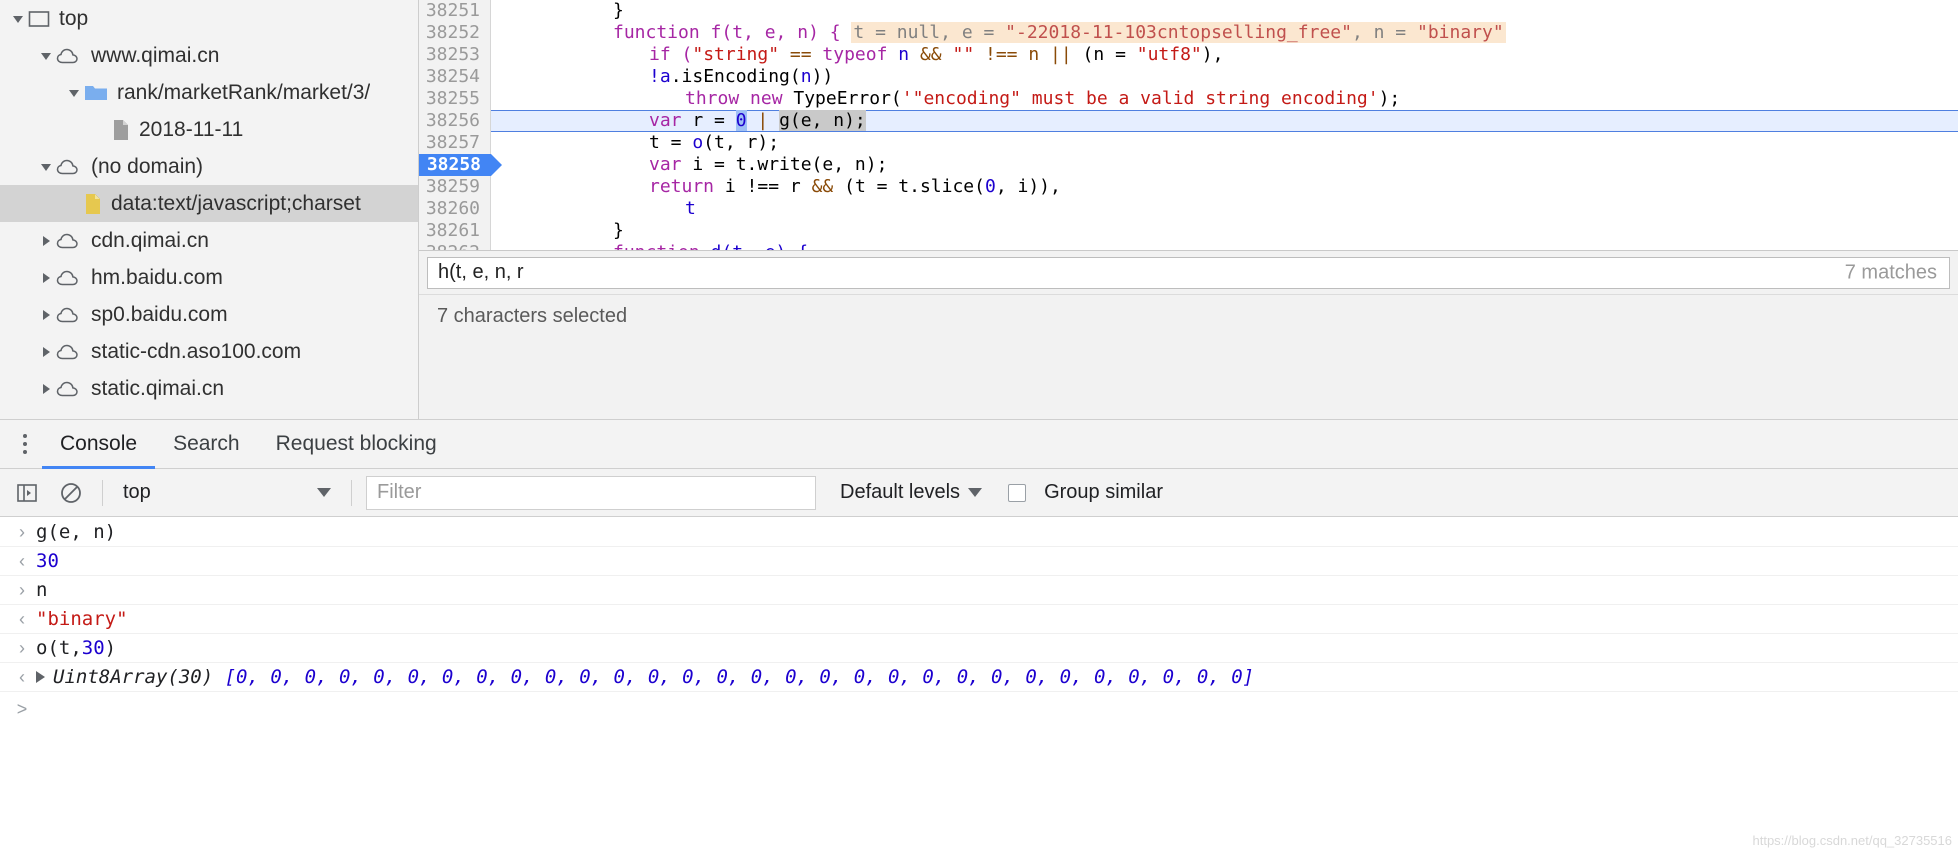 This screenshot has height=868, width=1958. I want to click on tree-item-static-qimai-cn: static.qimai.cn, so click(209, 388).